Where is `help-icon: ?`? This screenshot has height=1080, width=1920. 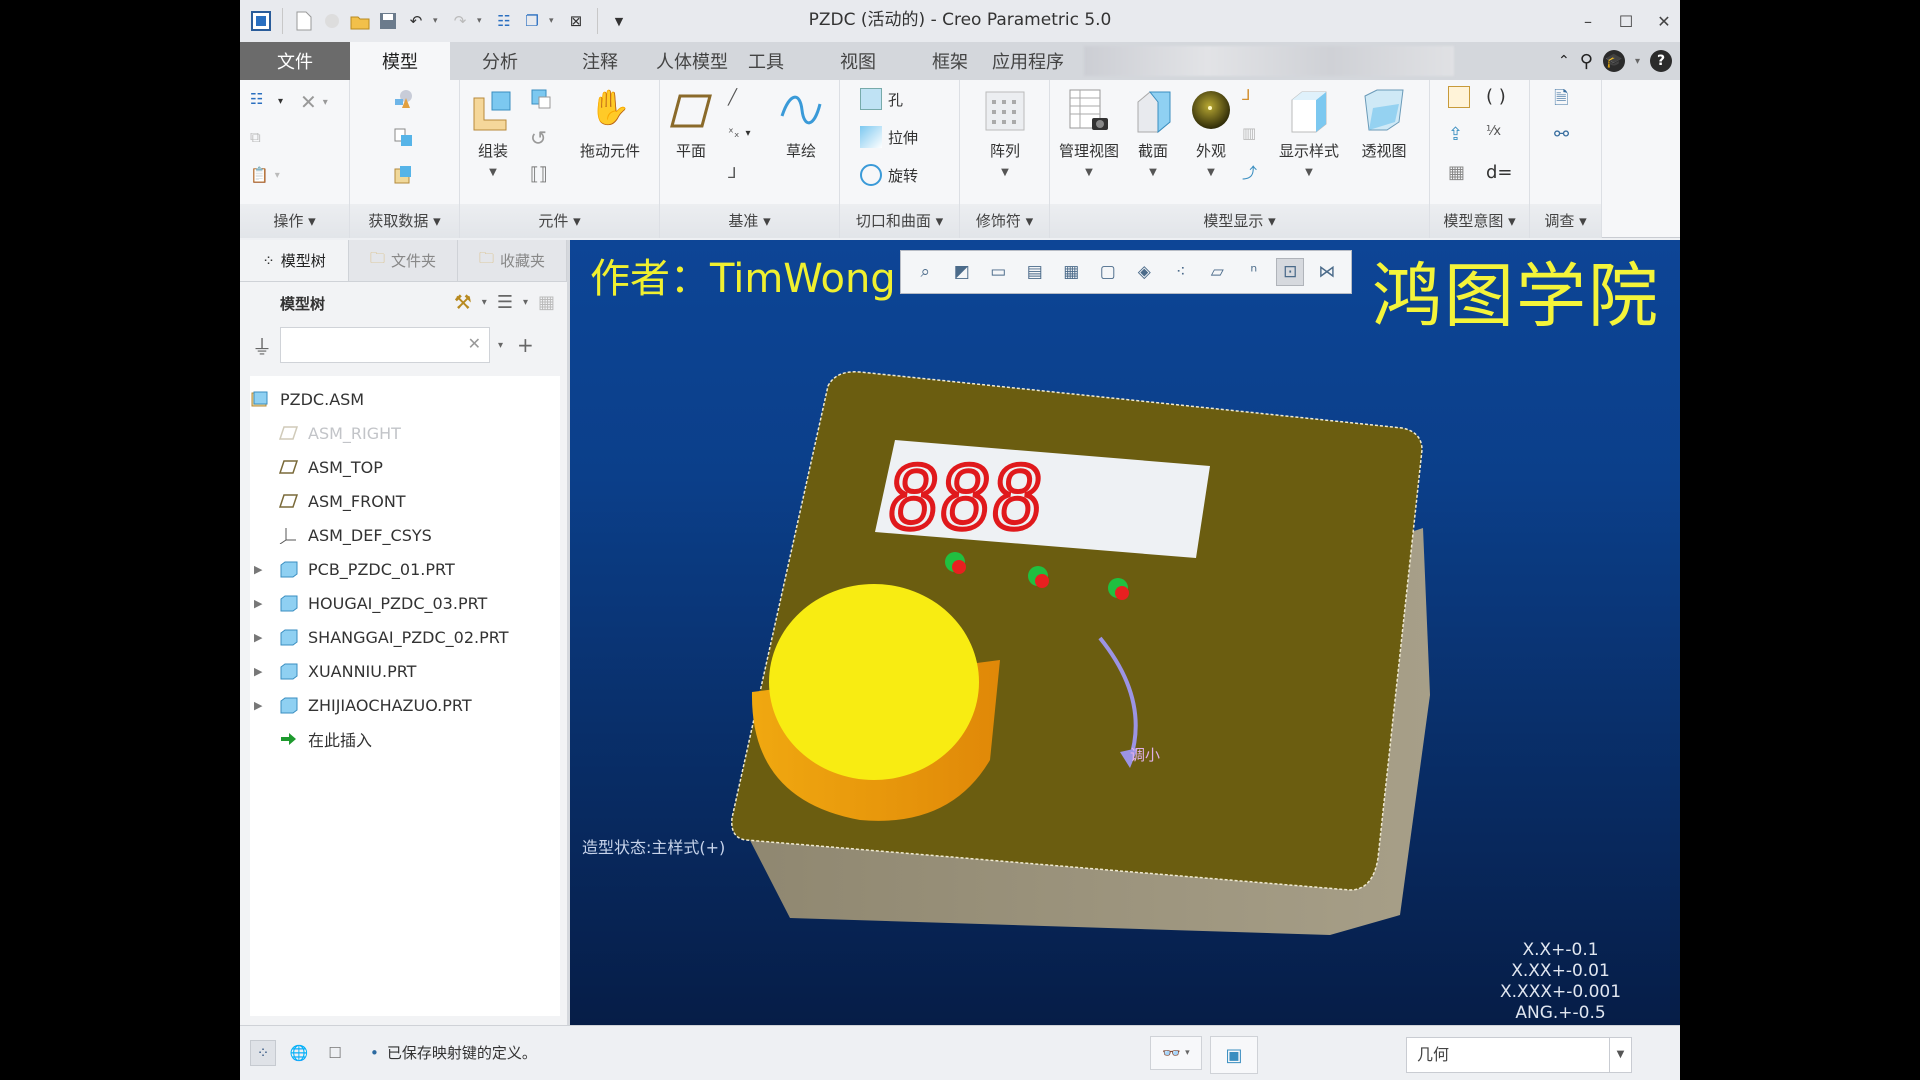
help-icon: ? is located at coordinates (1661, 61).